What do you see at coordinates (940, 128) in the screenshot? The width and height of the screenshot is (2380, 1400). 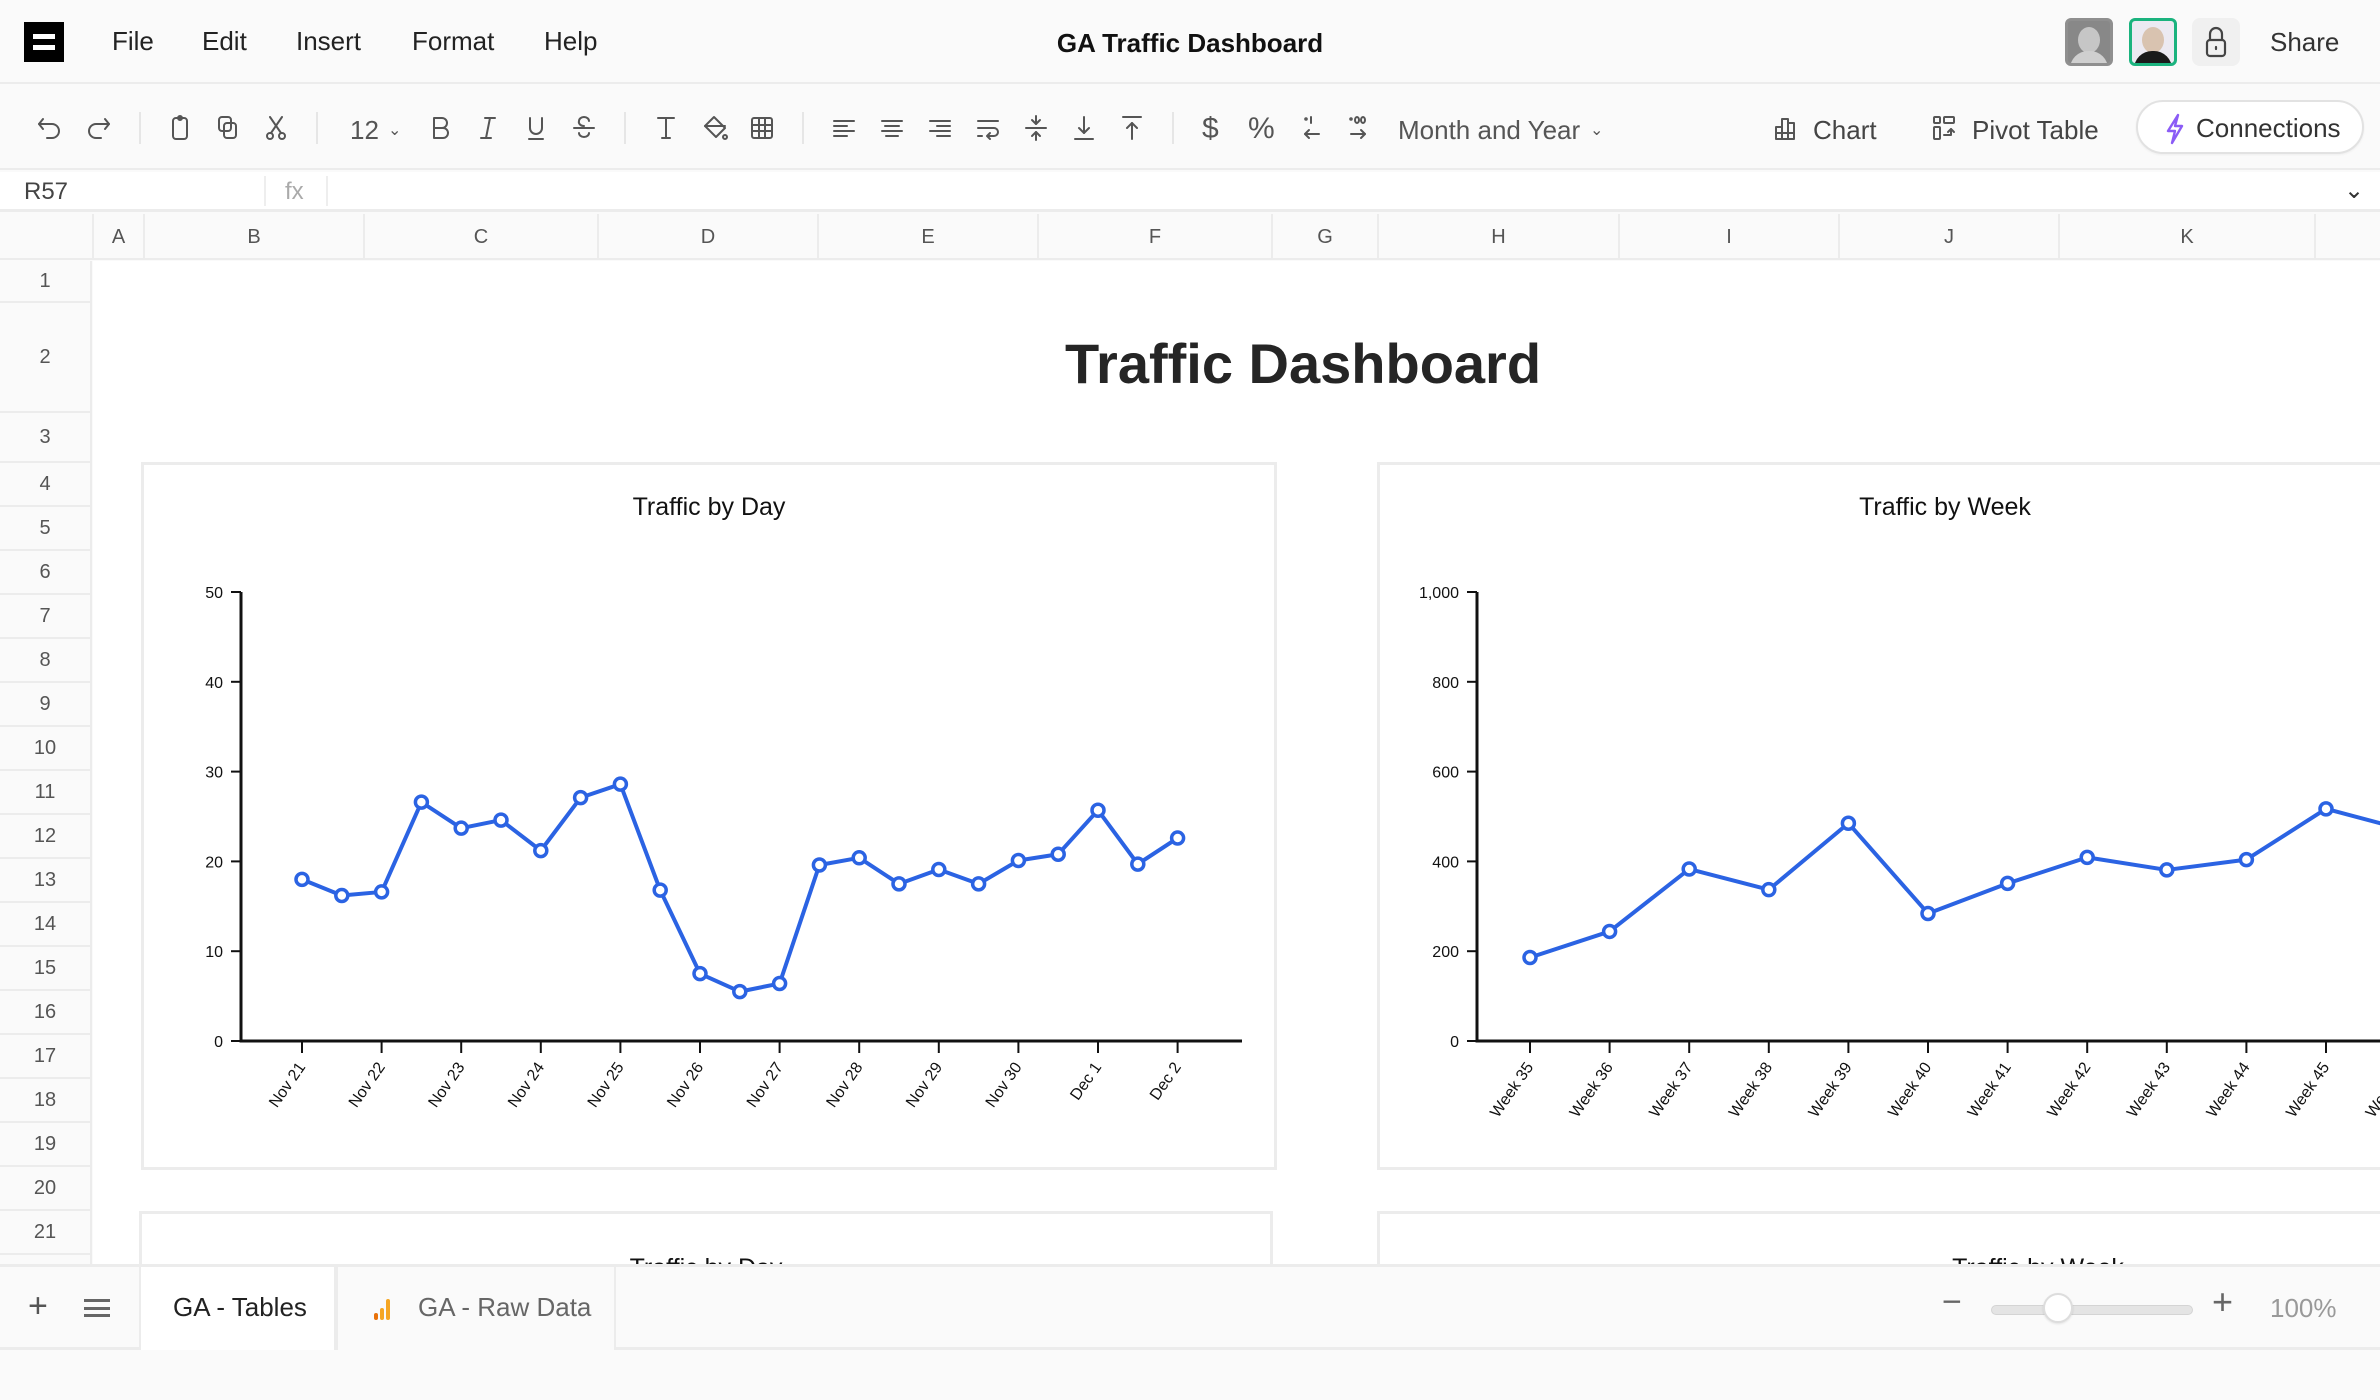 I see `align-right-icon` at bounding box center [940, 128].